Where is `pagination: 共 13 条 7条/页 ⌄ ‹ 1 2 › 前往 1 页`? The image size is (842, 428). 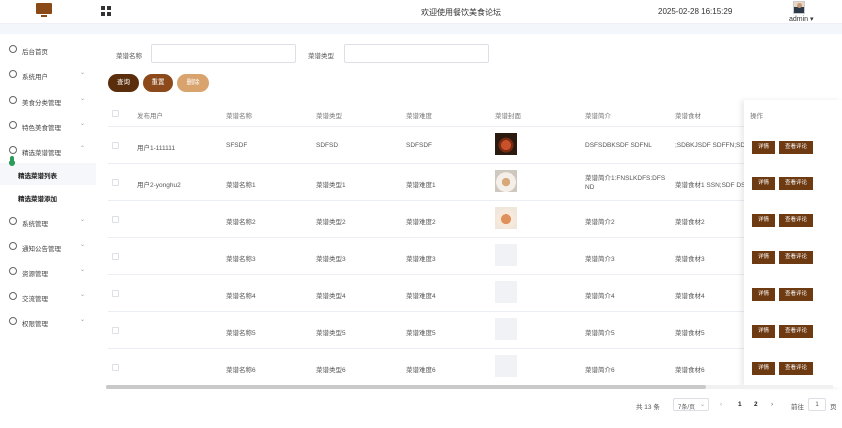 pagination: 共 13 条 7条/页 ⌄ ‹ 1 2 › 前往 1 页 is located at coordinates (469, 405).